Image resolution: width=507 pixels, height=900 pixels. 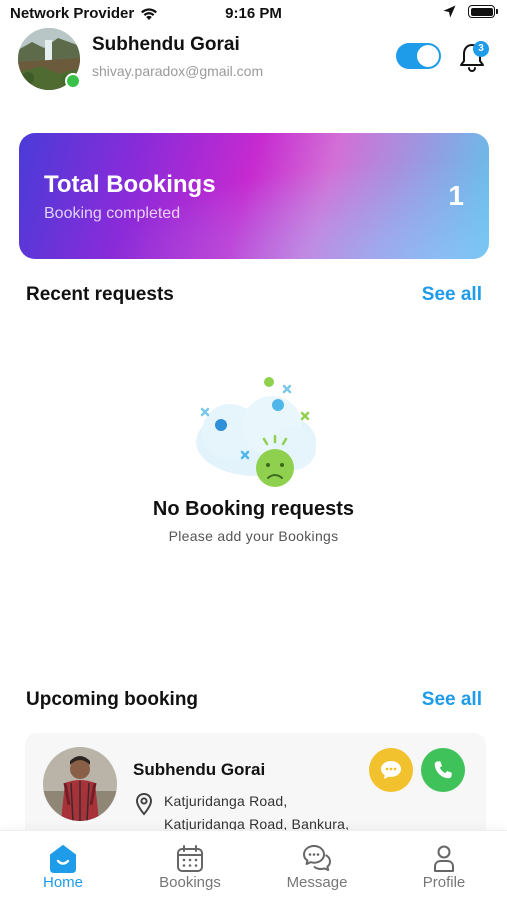 I want to click on tab-message-label: Message, so click(x=317, y=882).